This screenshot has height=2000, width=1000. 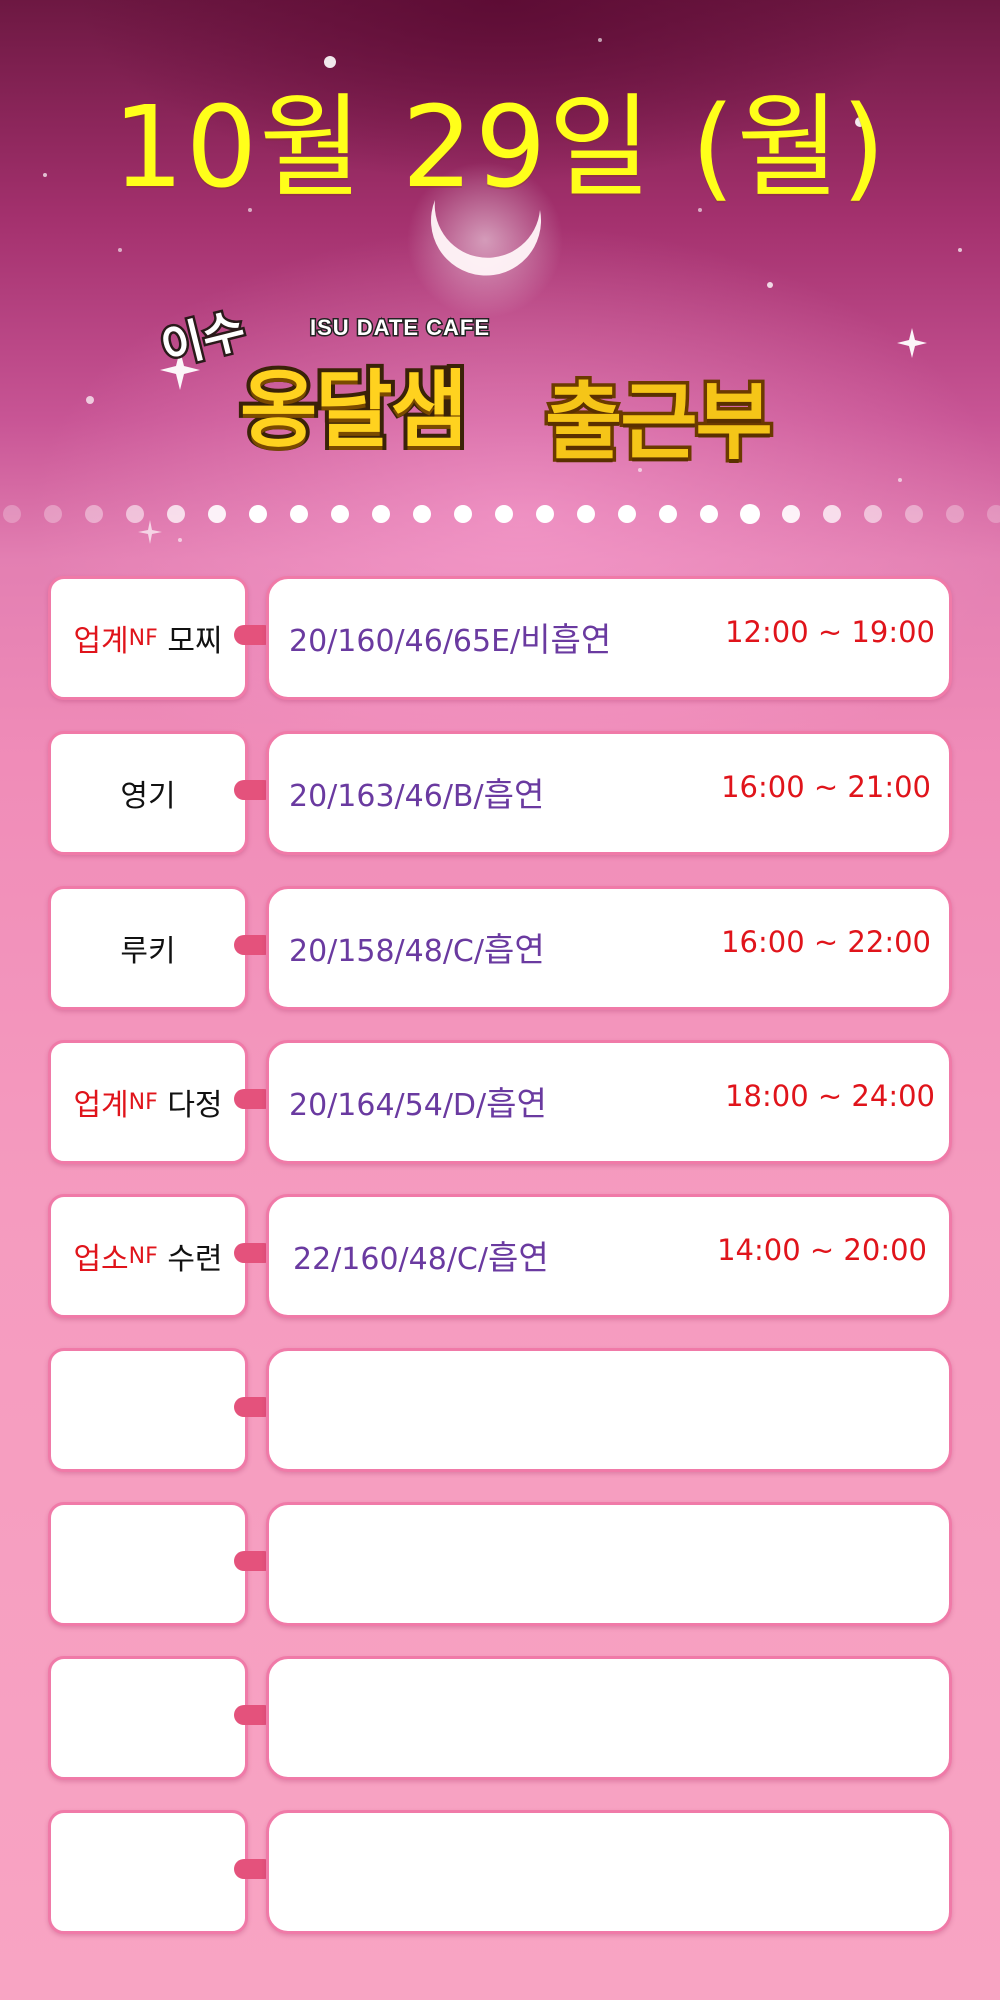 I want to click on spec-text: 20/160/46/65E/비흡연, so click(x=450, y=637).